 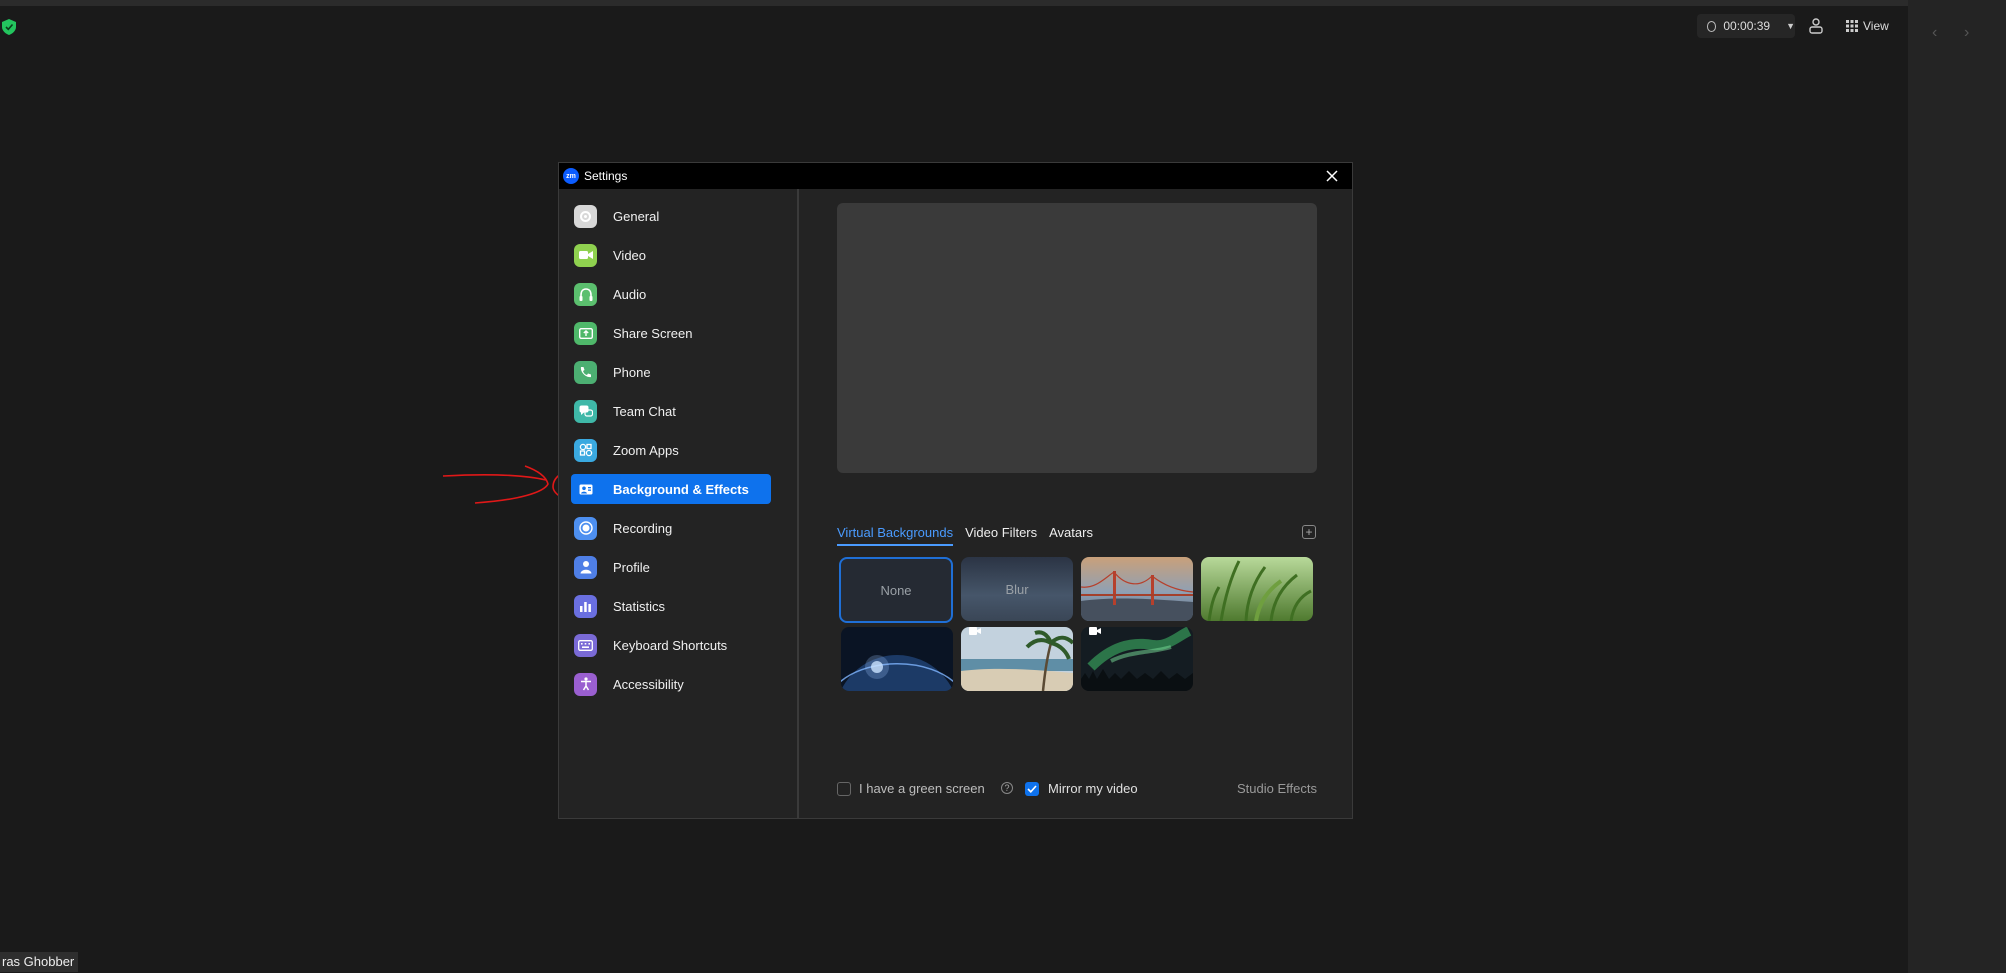 I want to click on dialog-title: Settings, so click(x=606, y=176).